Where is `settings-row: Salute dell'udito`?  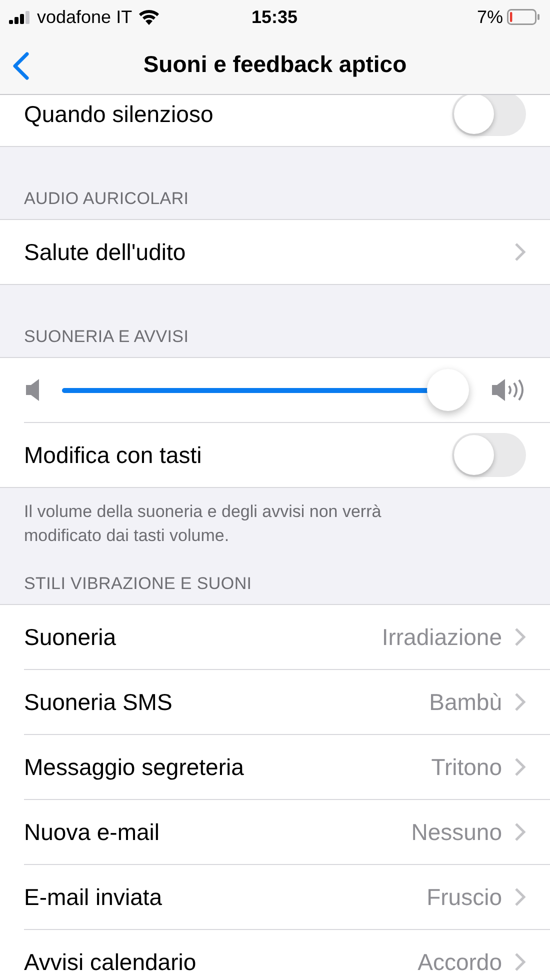
settings-row: Salute dell'udito is located at coordinates (287, 252).